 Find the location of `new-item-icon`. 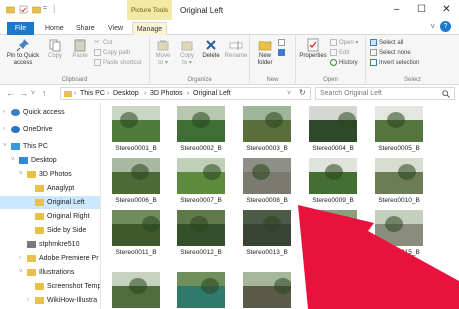

new-item-icon is located at coordinates (281, 42).